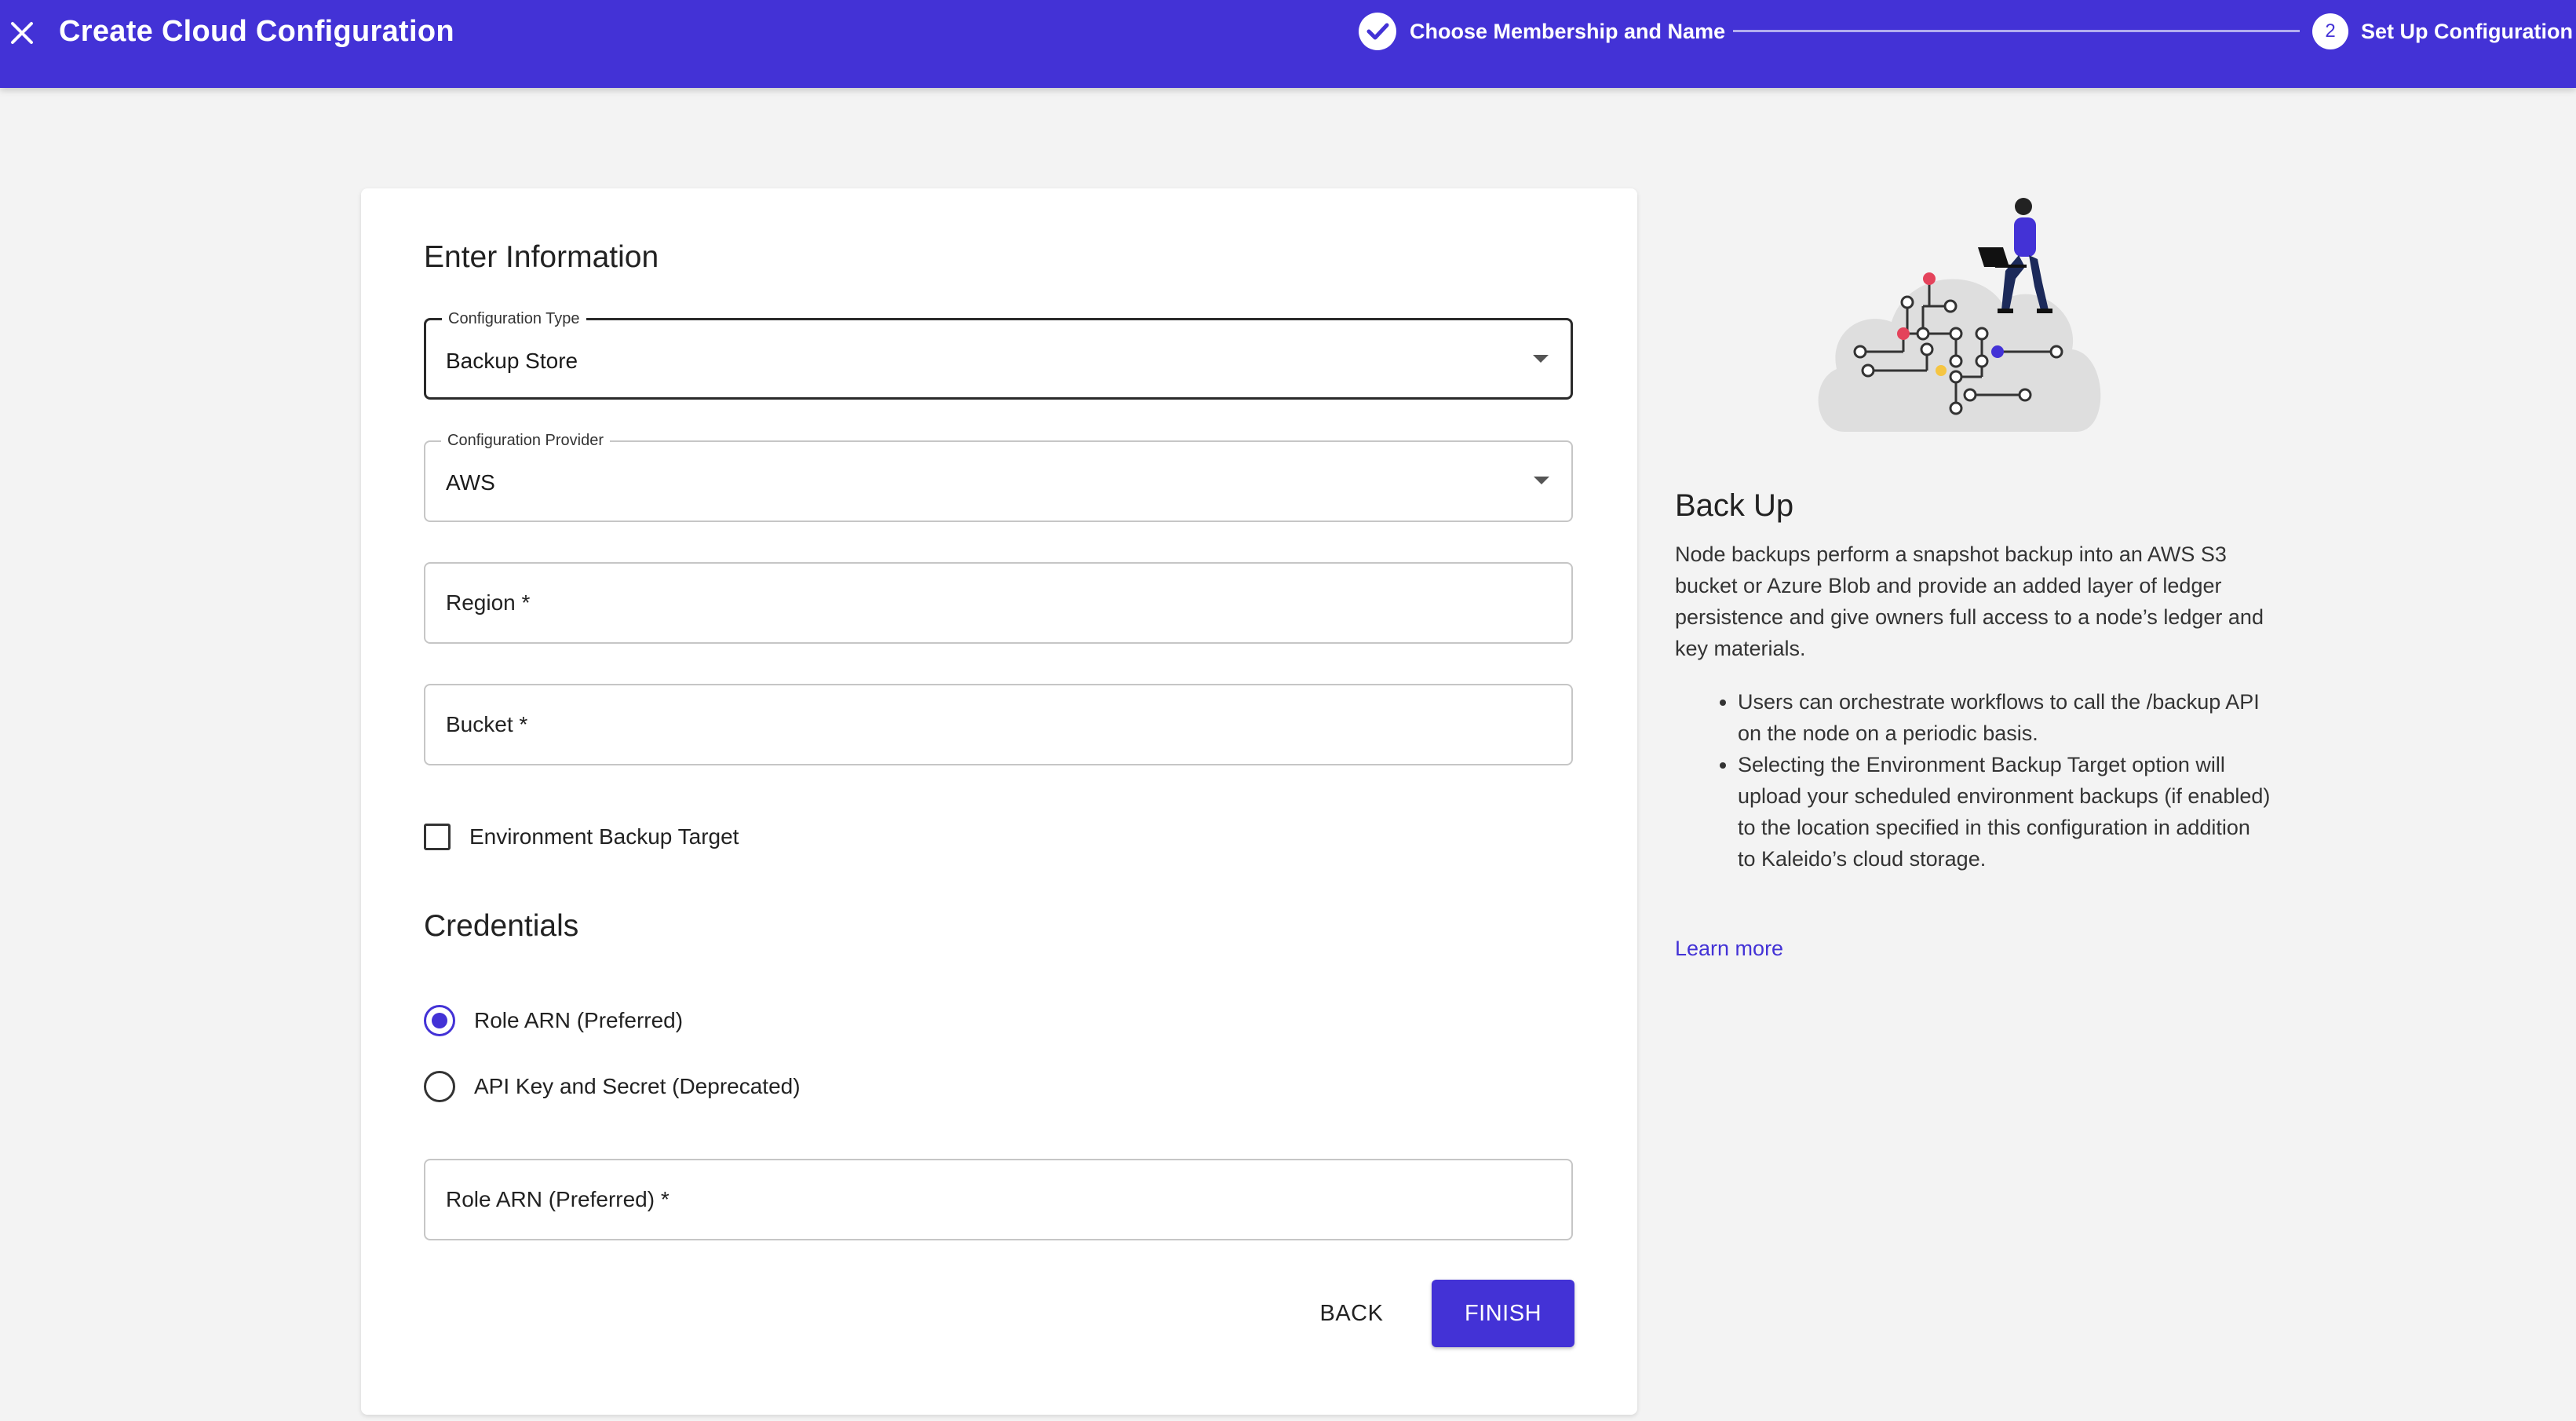 Image resolution: width=2576 pixels, height=1421 pixels. Describe the element at coordinates (1351, 1313) in the screenshot. I see `back-button: BACK` at that location.